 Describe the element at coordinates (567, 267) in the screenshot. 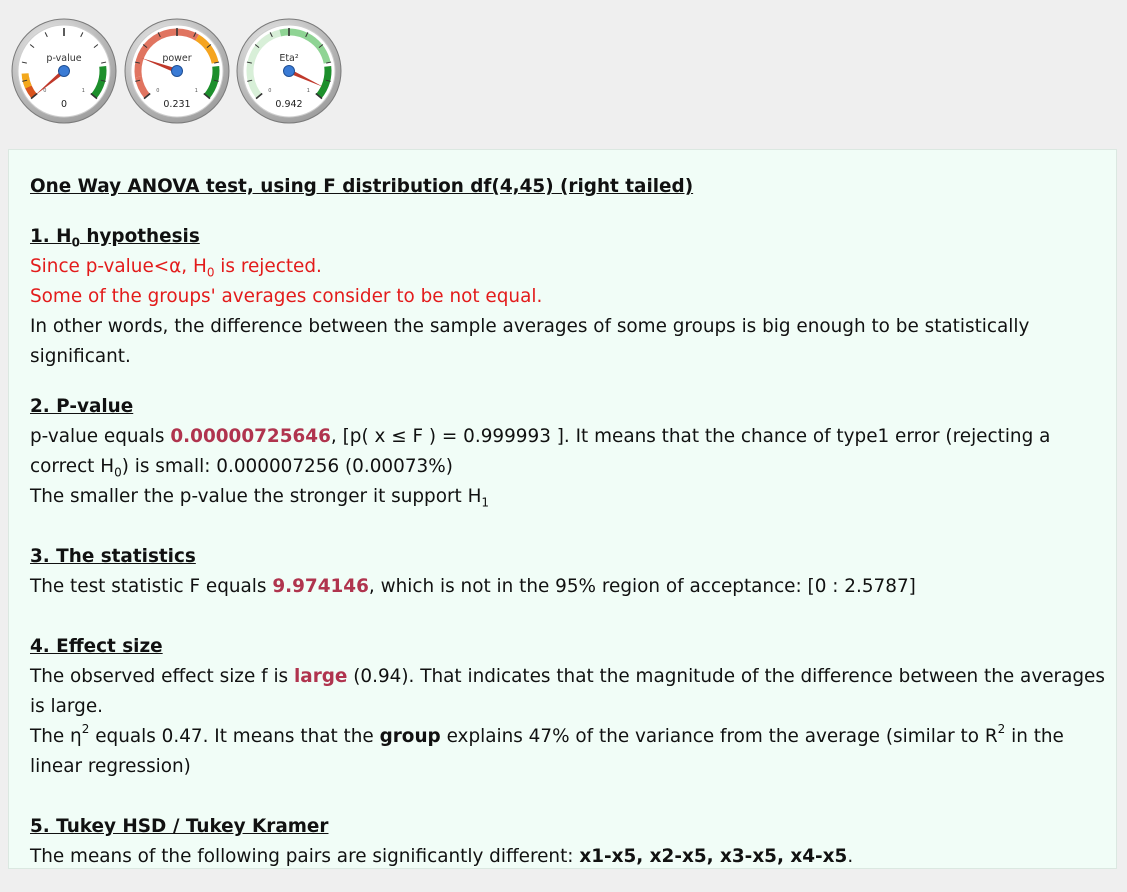

I see `rejection-line: Since p-value<α, H0 is rejected.` at that location.